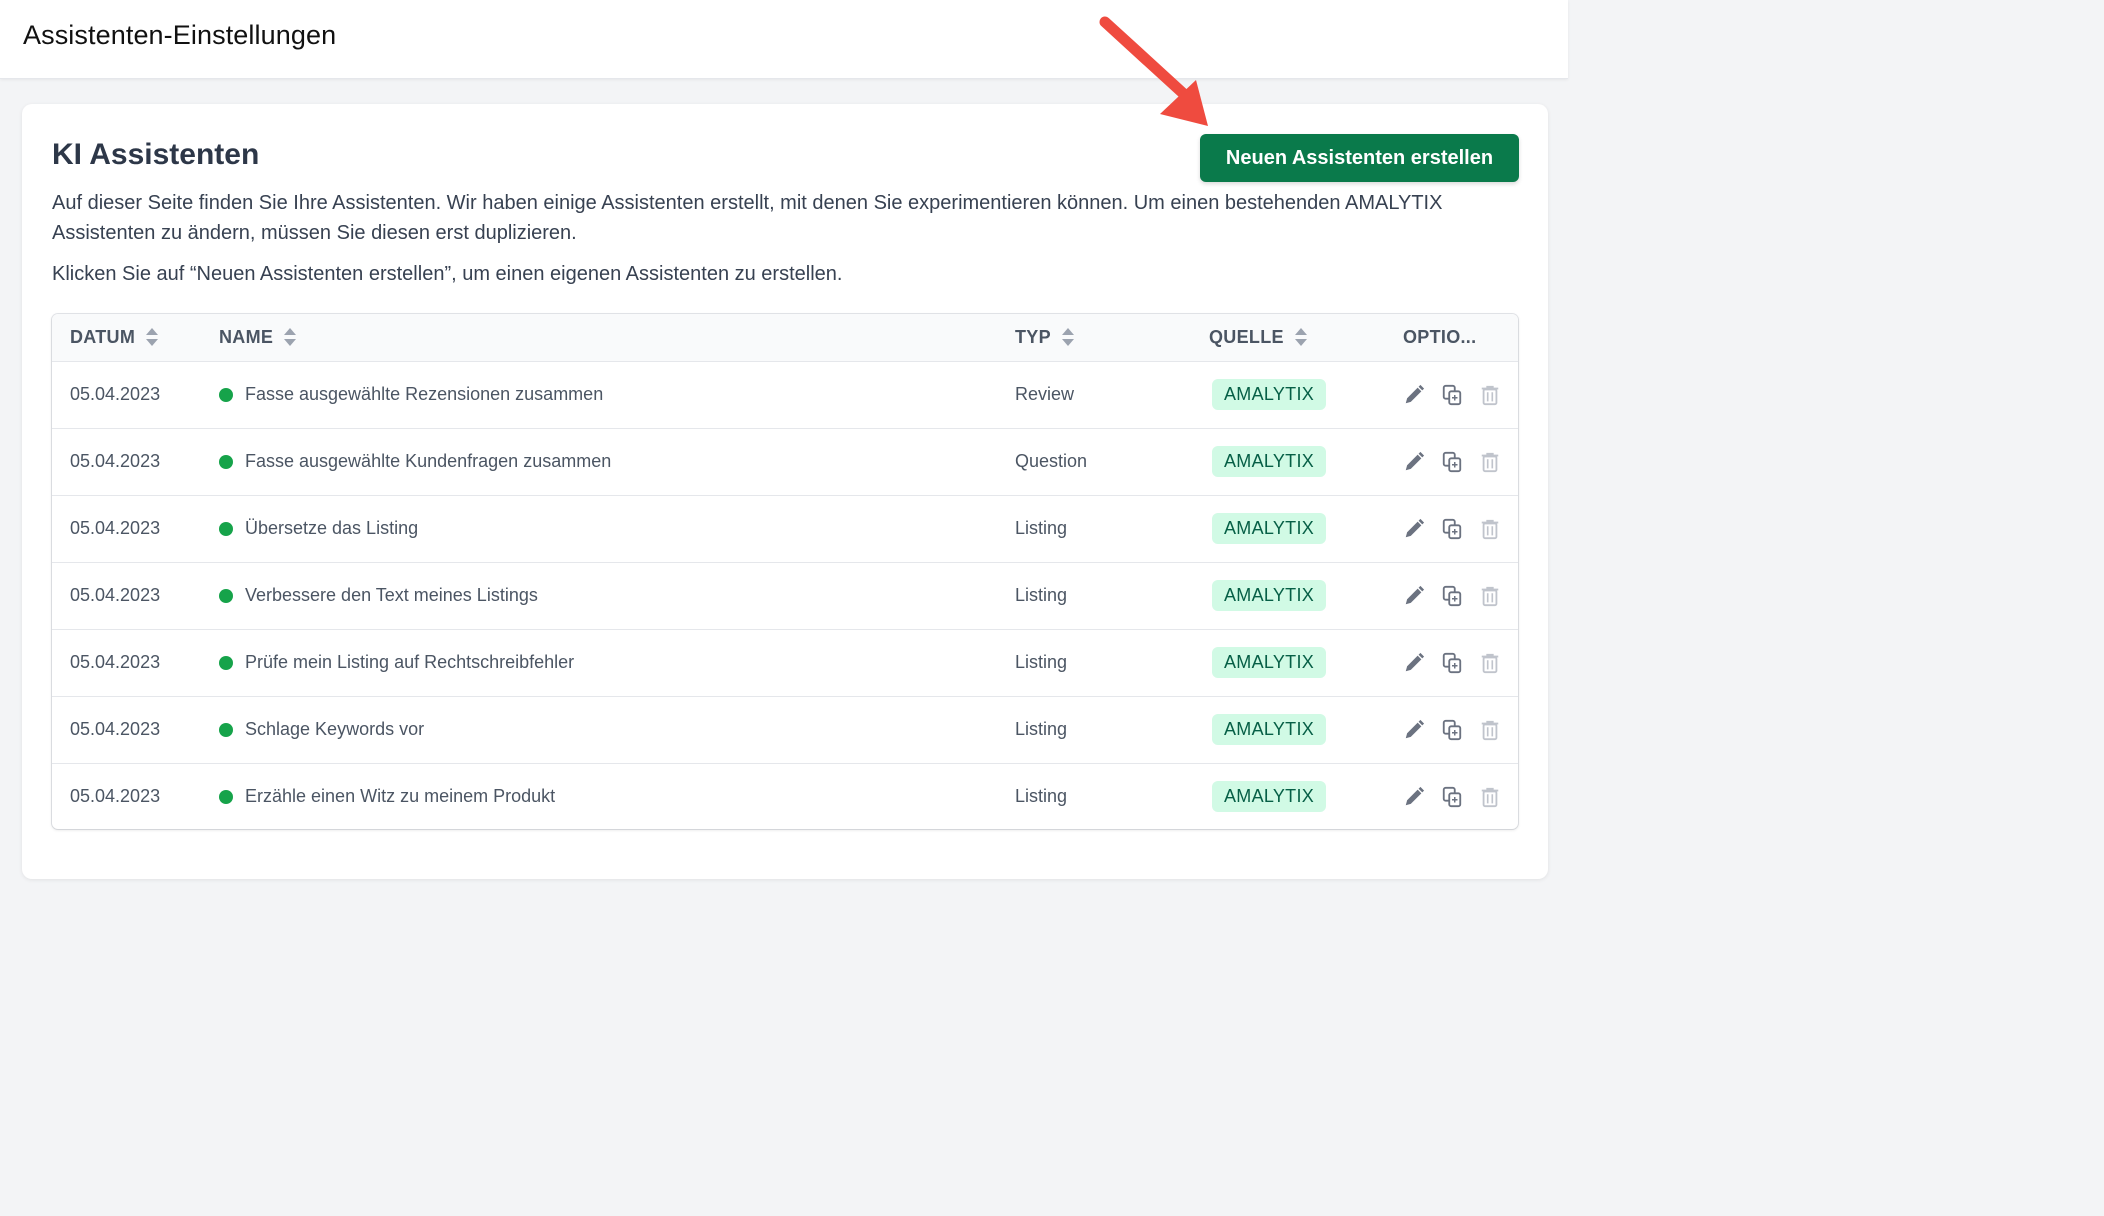 The image size is (2104, 1216). What do you see at coordinates (332, 528) in the screenshot?
I see `row-name: Übersetze das Listing` at bounding box center [332, 528].